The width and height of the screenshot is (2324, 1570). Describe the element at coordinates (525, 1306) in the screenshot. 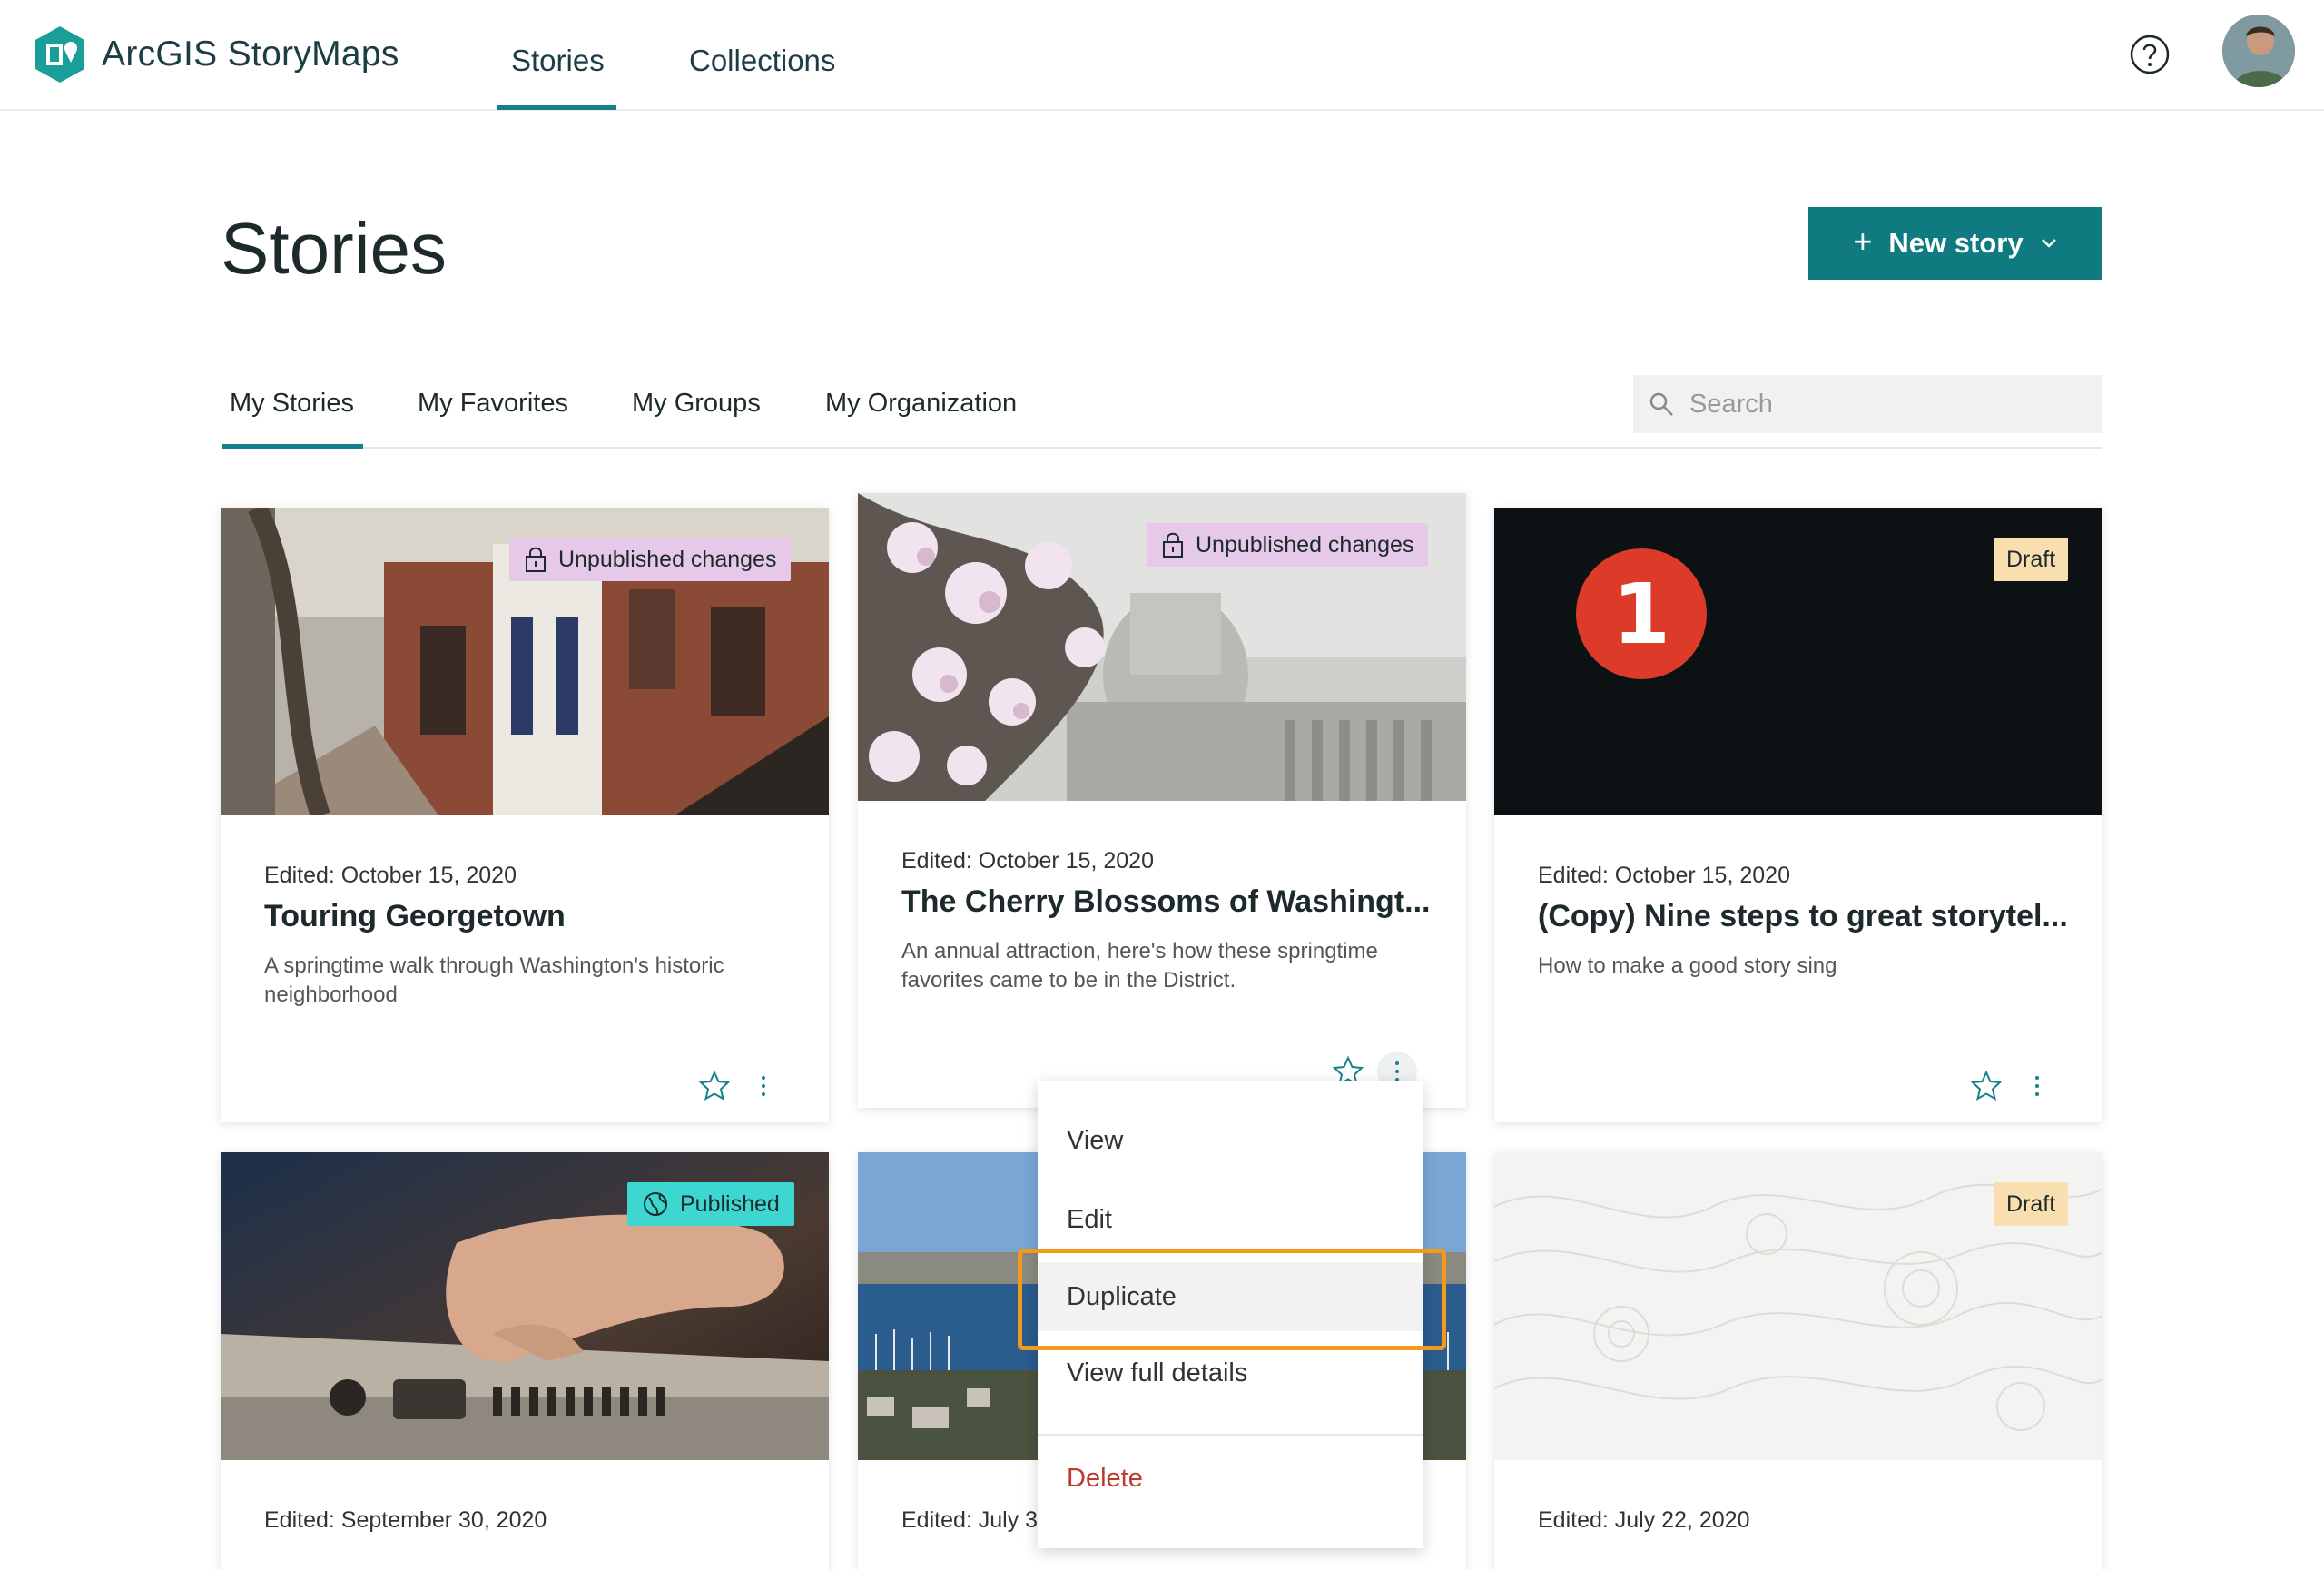

I see `card-thumbnail: Published` at that location.